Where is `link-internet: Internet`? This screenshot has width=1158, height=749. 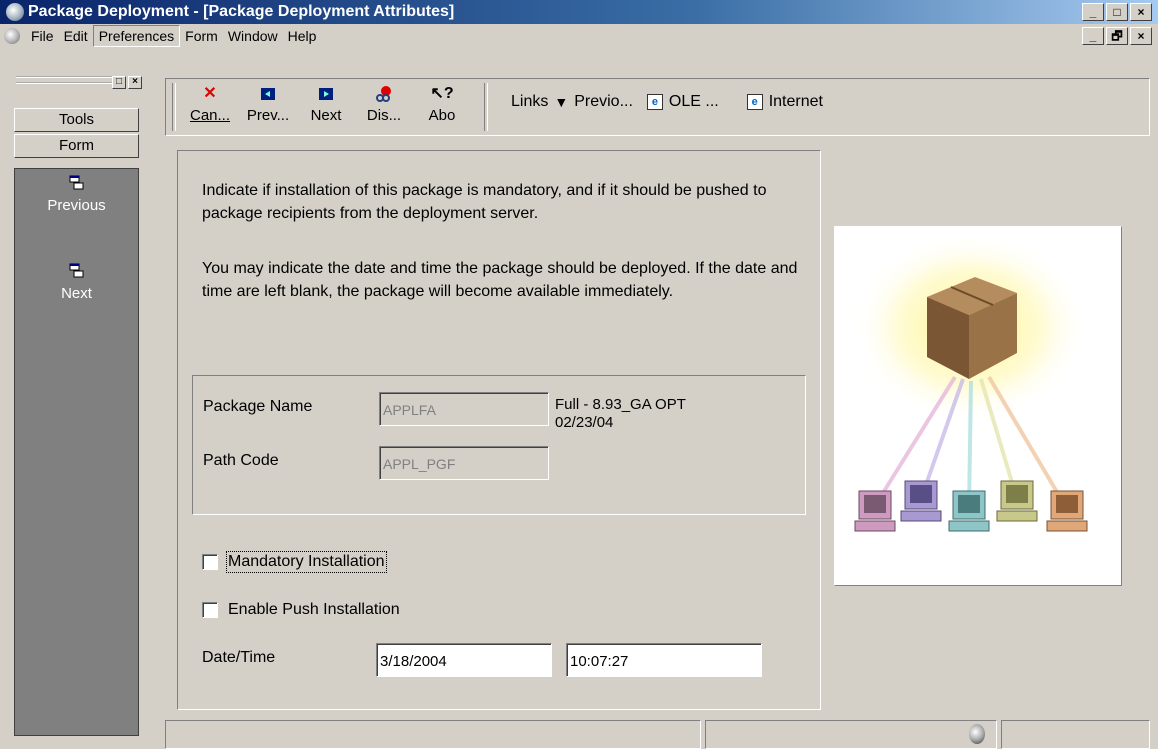 link-internet: Internet is located at coordinates (796, 102).